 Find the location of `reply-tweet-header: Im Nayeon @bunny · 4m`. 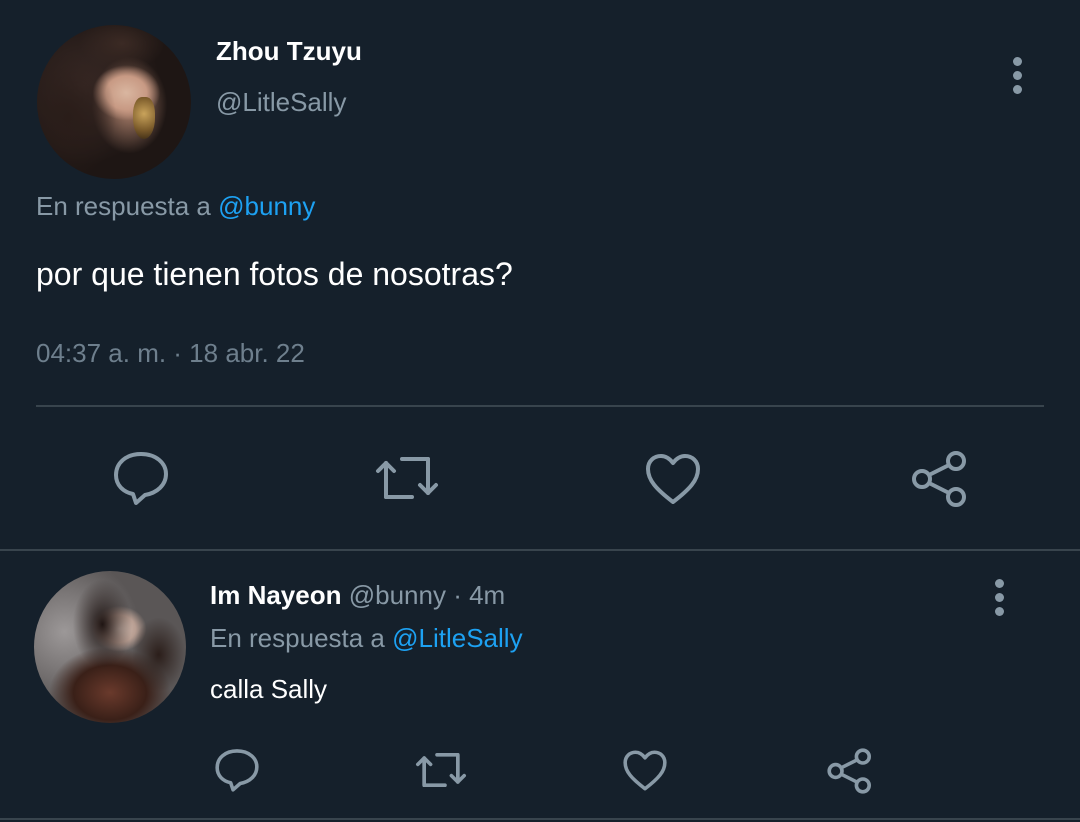

reply-tweet-header: Im Nayeon @bunny · 4m is located at coordinates (357, 595).